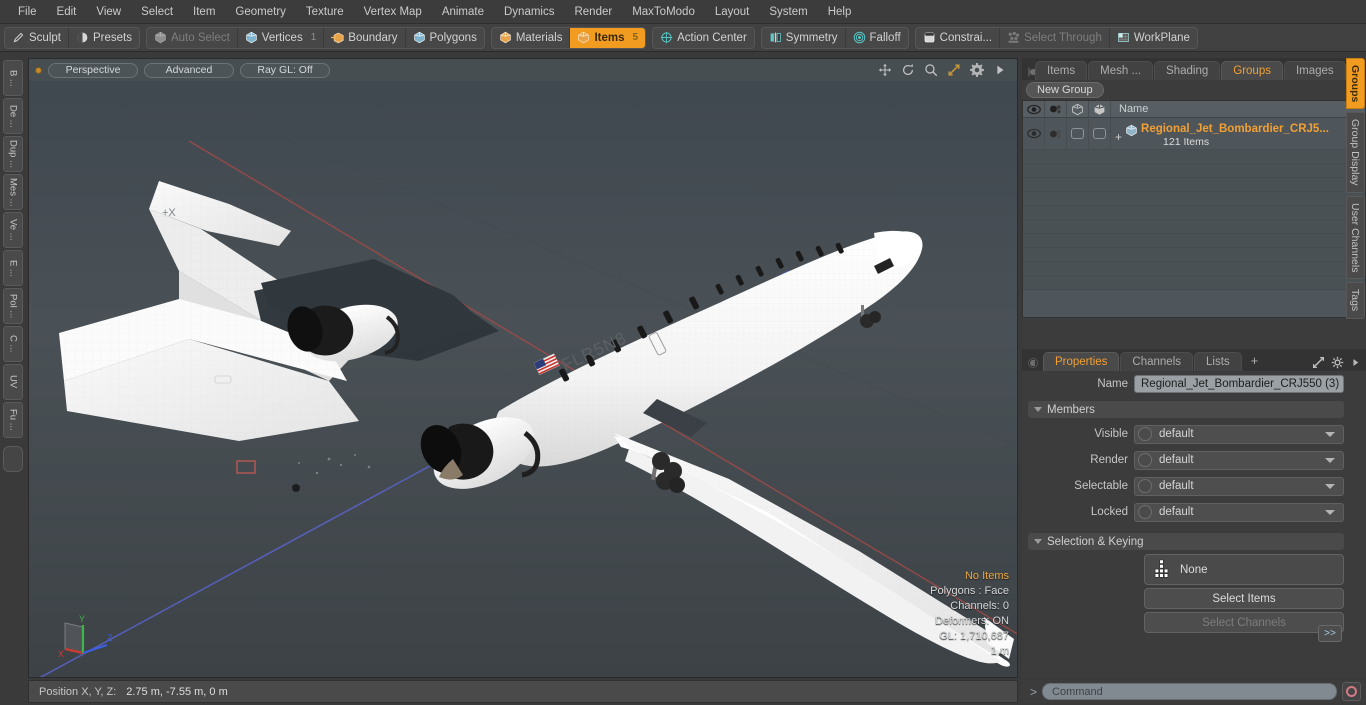  Describe the element at coordinates (788, 12) in the screenshot. I see `menu-item-system: System` at that location.